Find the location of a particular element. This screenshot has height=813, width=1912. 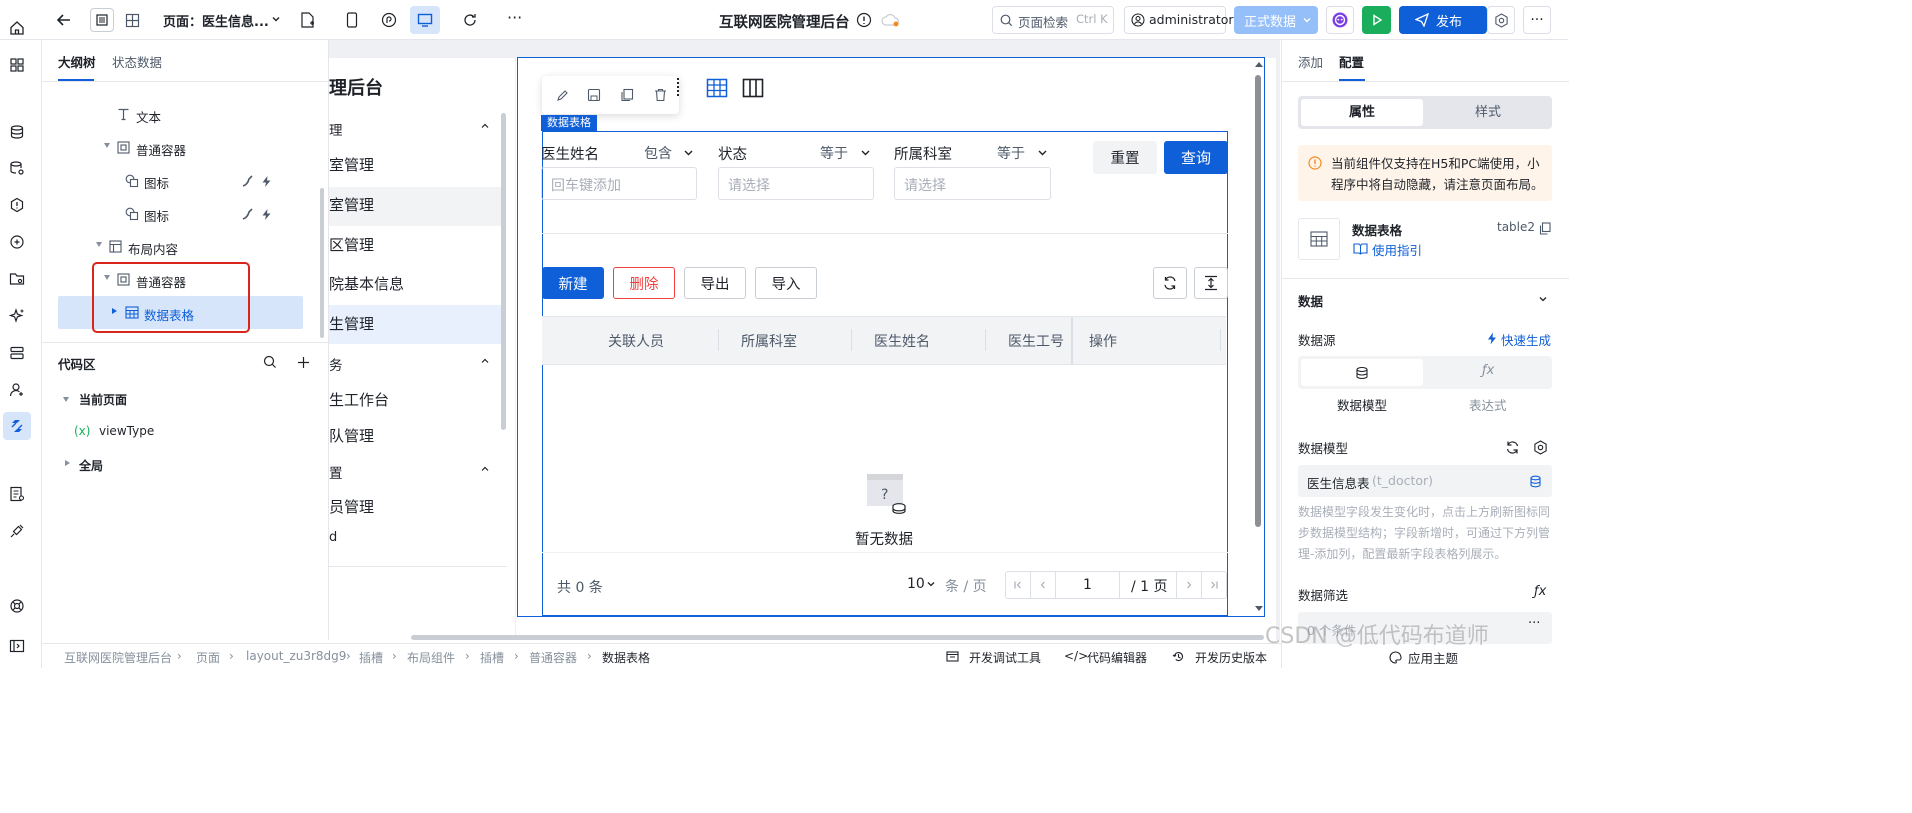

menu-item-doctor-workbench: 生工作台 is located at coordinates (359, 399).